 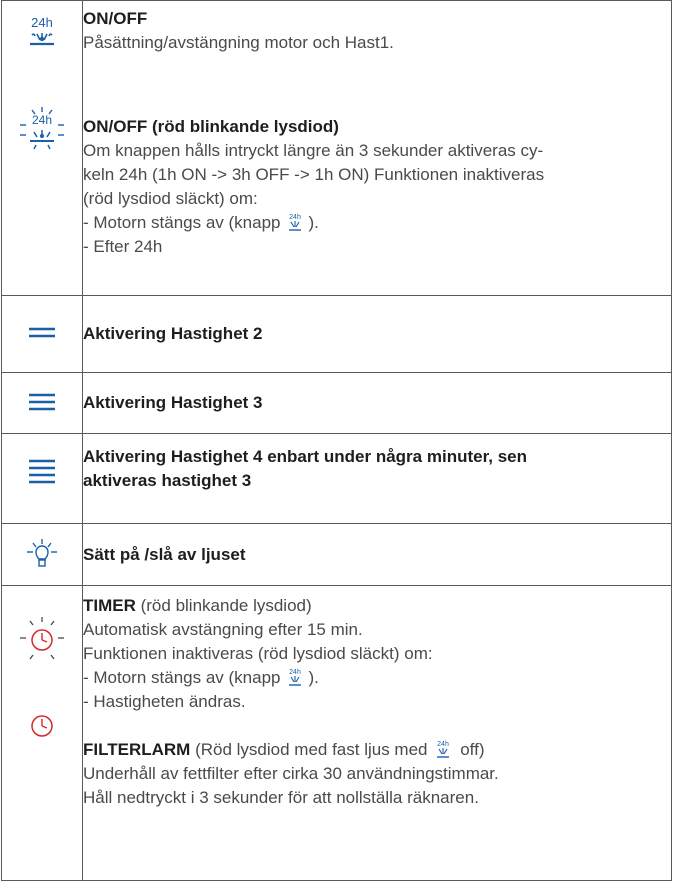 I want to click on fan-24h-blinking-icon: 24h, so click(x=42, y=128).